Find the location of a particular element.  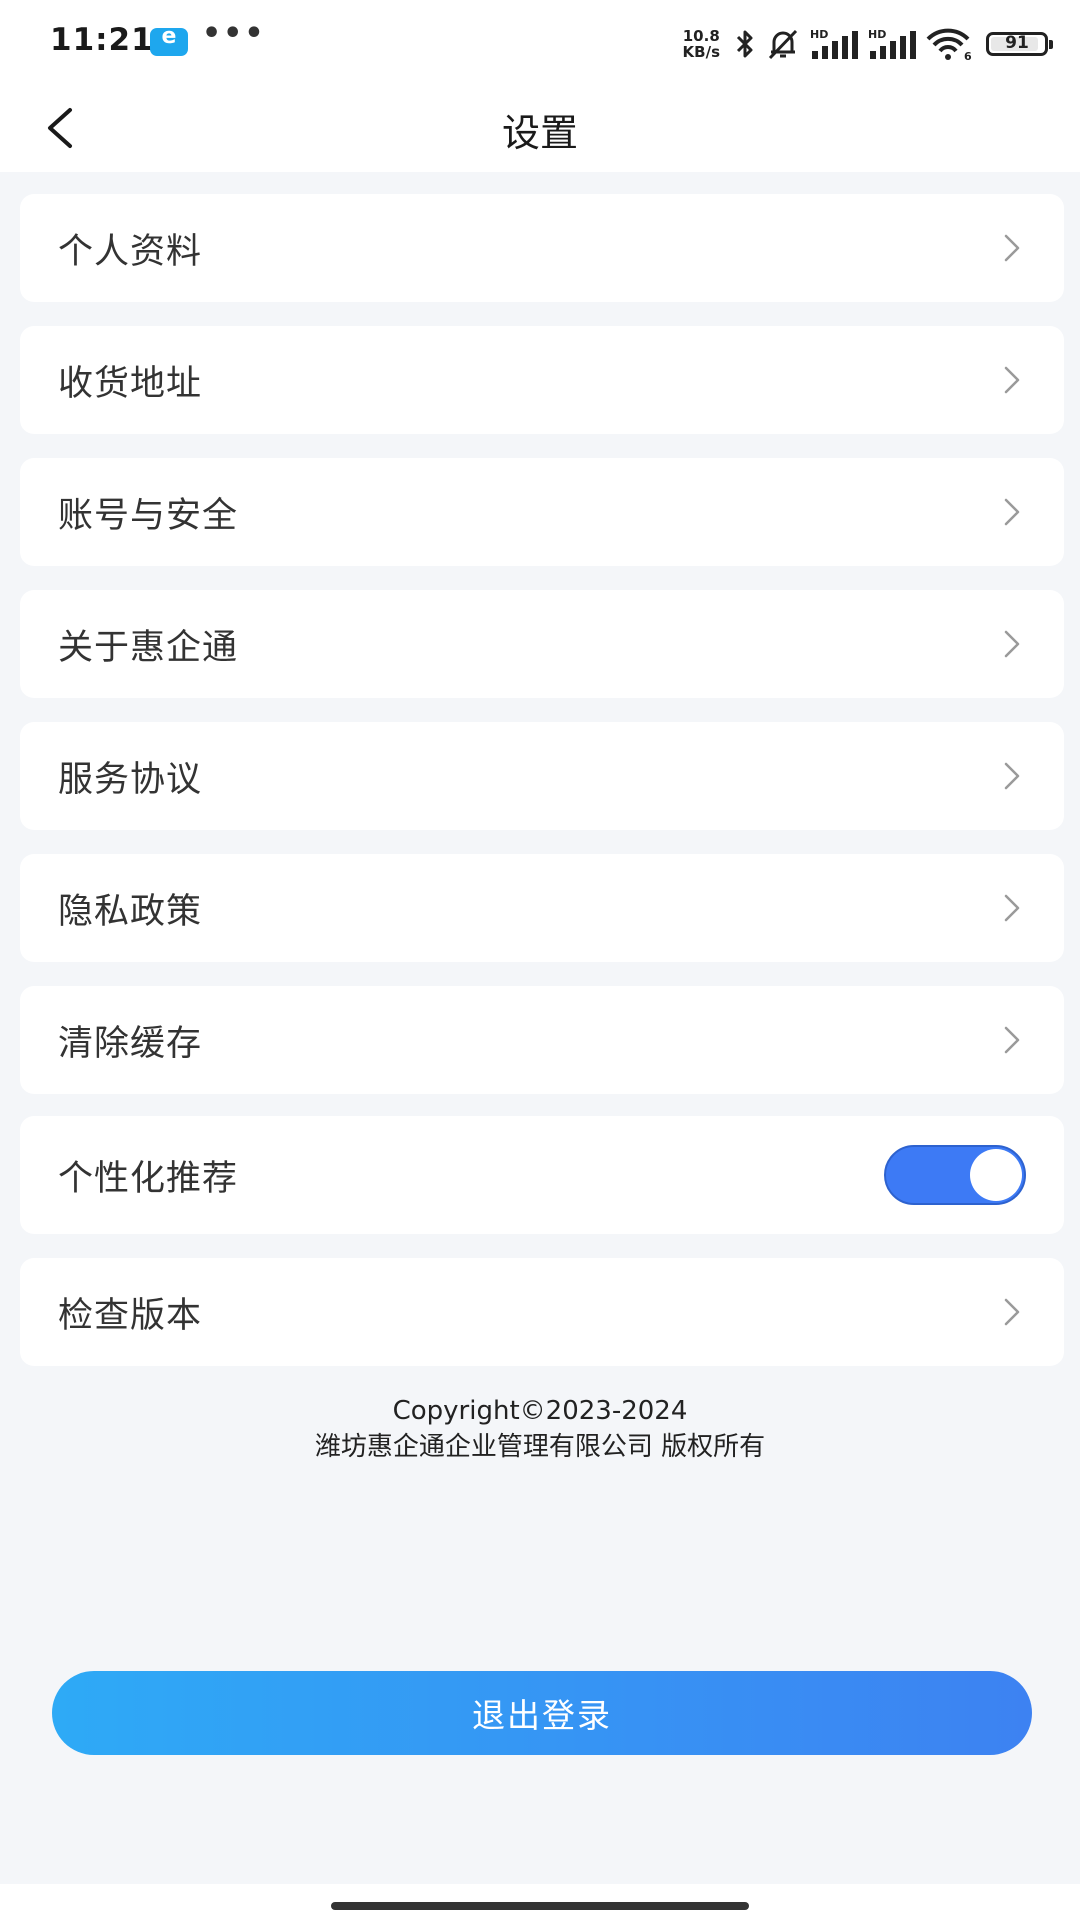

copyright: Copyright©2023-2024 潍坊惠企通企业管理有限公司 版权所有 is located at coordinates (540, 1429).